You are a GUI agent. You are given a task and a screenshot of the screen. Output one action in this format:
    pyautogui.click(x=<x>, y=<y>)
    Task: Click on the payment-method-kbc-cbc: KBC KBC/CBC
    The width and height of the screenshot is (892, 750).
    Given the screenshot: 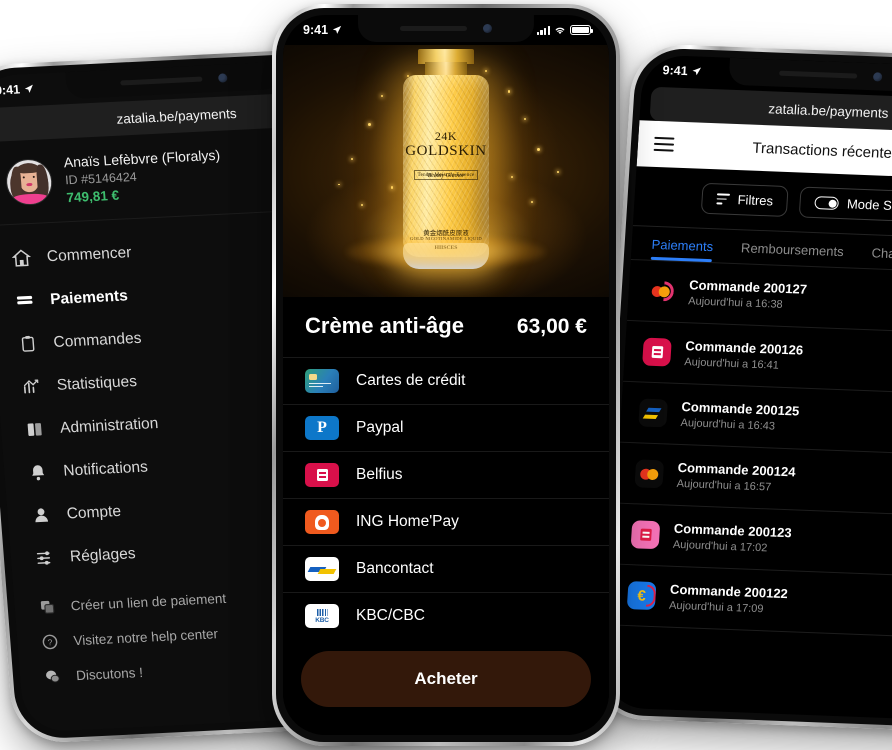 What is the action you would take?
    pyautogui.click(x=446, y=615)
    